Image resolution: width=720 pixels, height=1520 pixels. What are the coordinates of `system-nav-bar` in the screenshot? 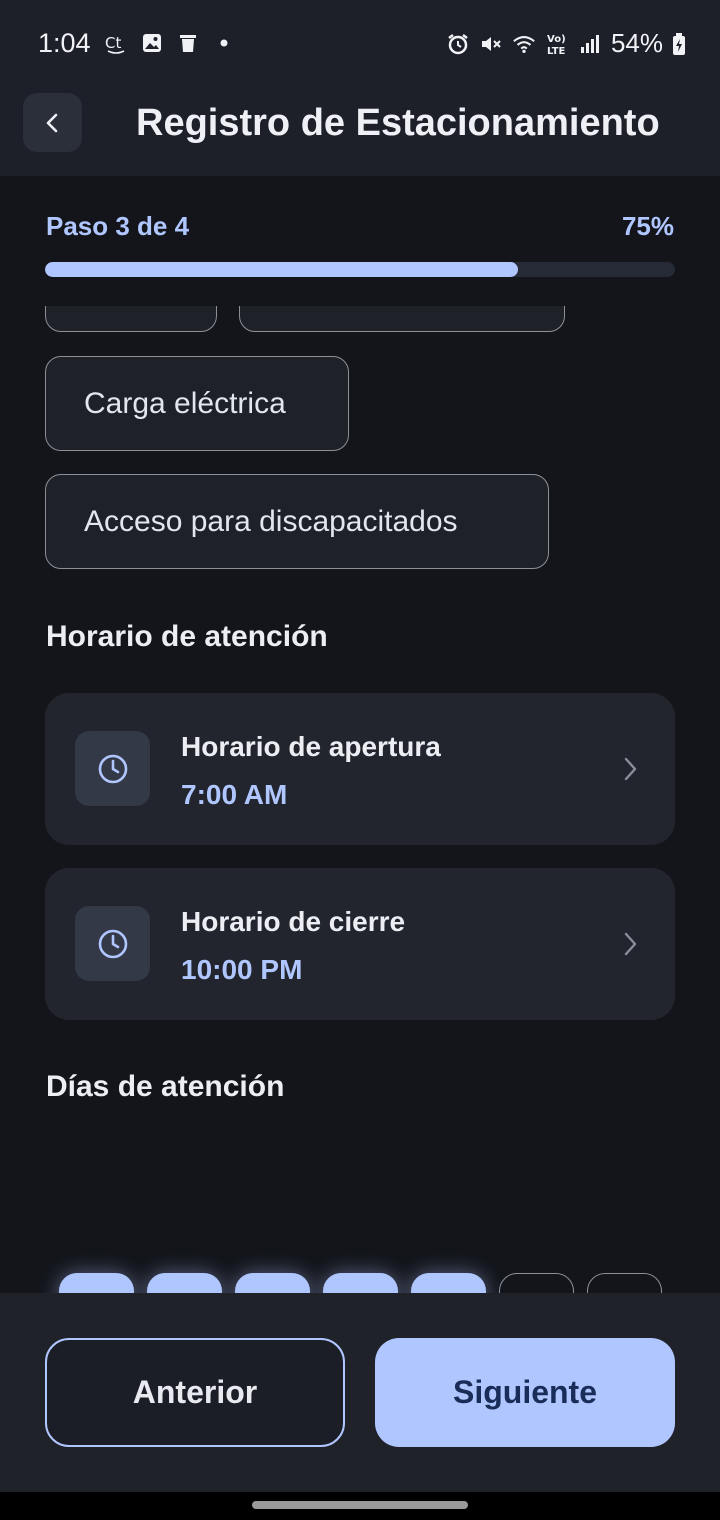 It's located at (360, 1506).